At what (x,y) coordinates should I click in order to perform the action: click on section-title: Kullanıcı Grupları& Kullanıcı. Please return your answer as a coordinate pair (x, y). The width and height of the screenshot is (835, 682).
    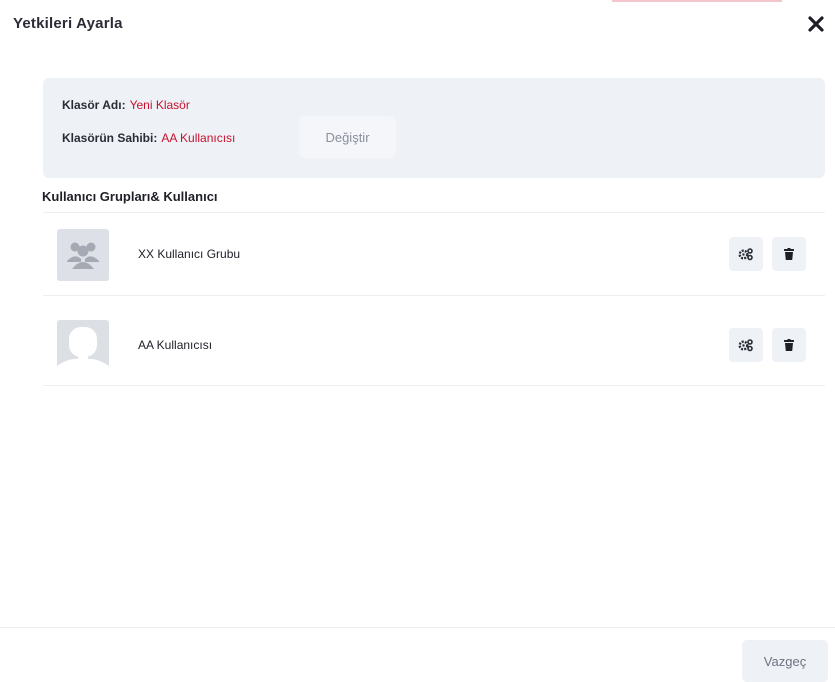
    Looking at the image, I should click on (130, 196).